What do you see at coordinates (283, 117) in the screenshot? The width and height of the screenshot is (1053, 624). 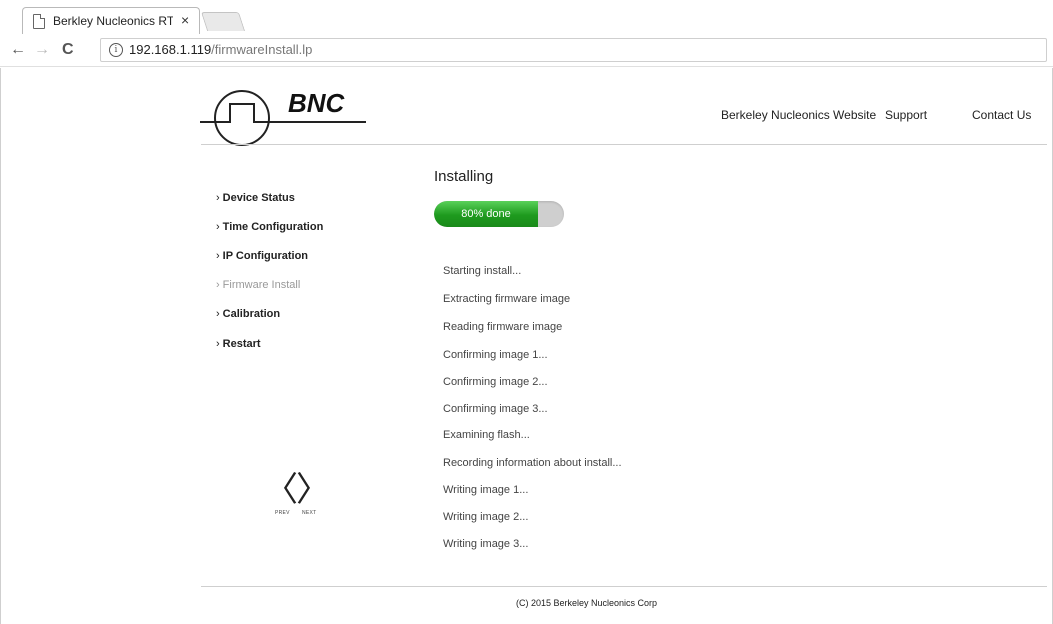 I see `logo-graphic: BNC` at bounding box center [283, 117].